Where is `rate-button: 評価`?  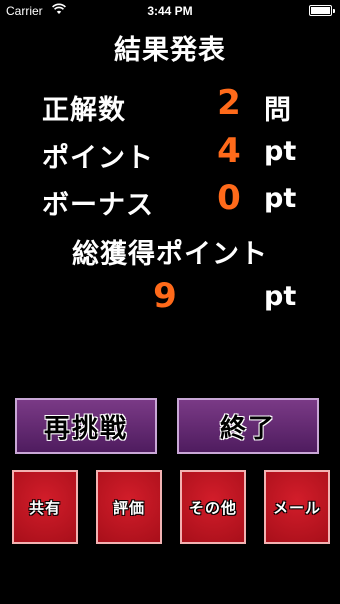
rate-button: 評価 is located at coordinates (129, 507).